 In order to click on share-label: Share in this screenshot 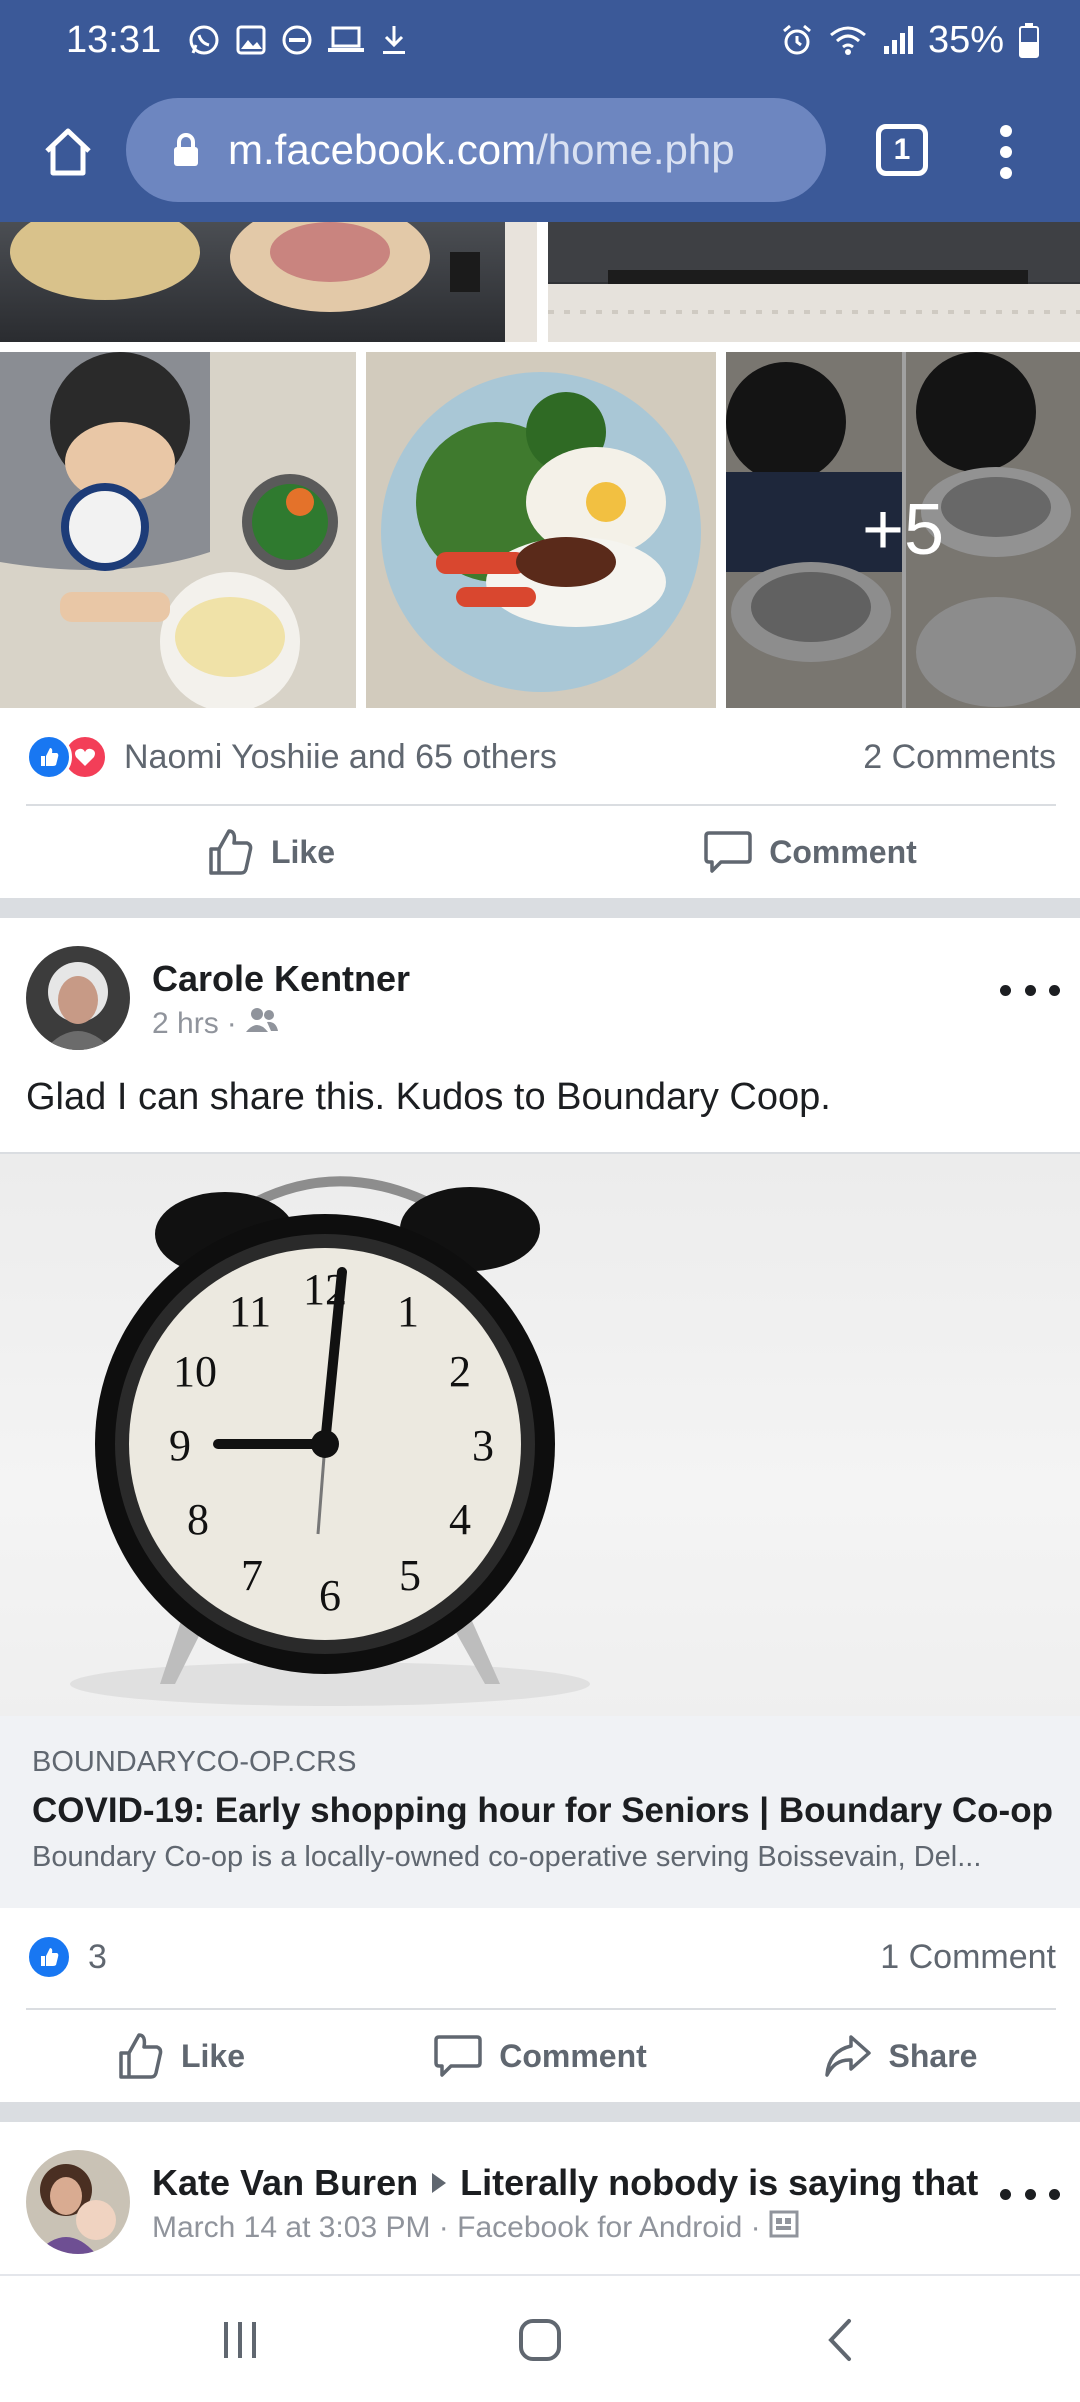, I will do `click(933, 2055)`.